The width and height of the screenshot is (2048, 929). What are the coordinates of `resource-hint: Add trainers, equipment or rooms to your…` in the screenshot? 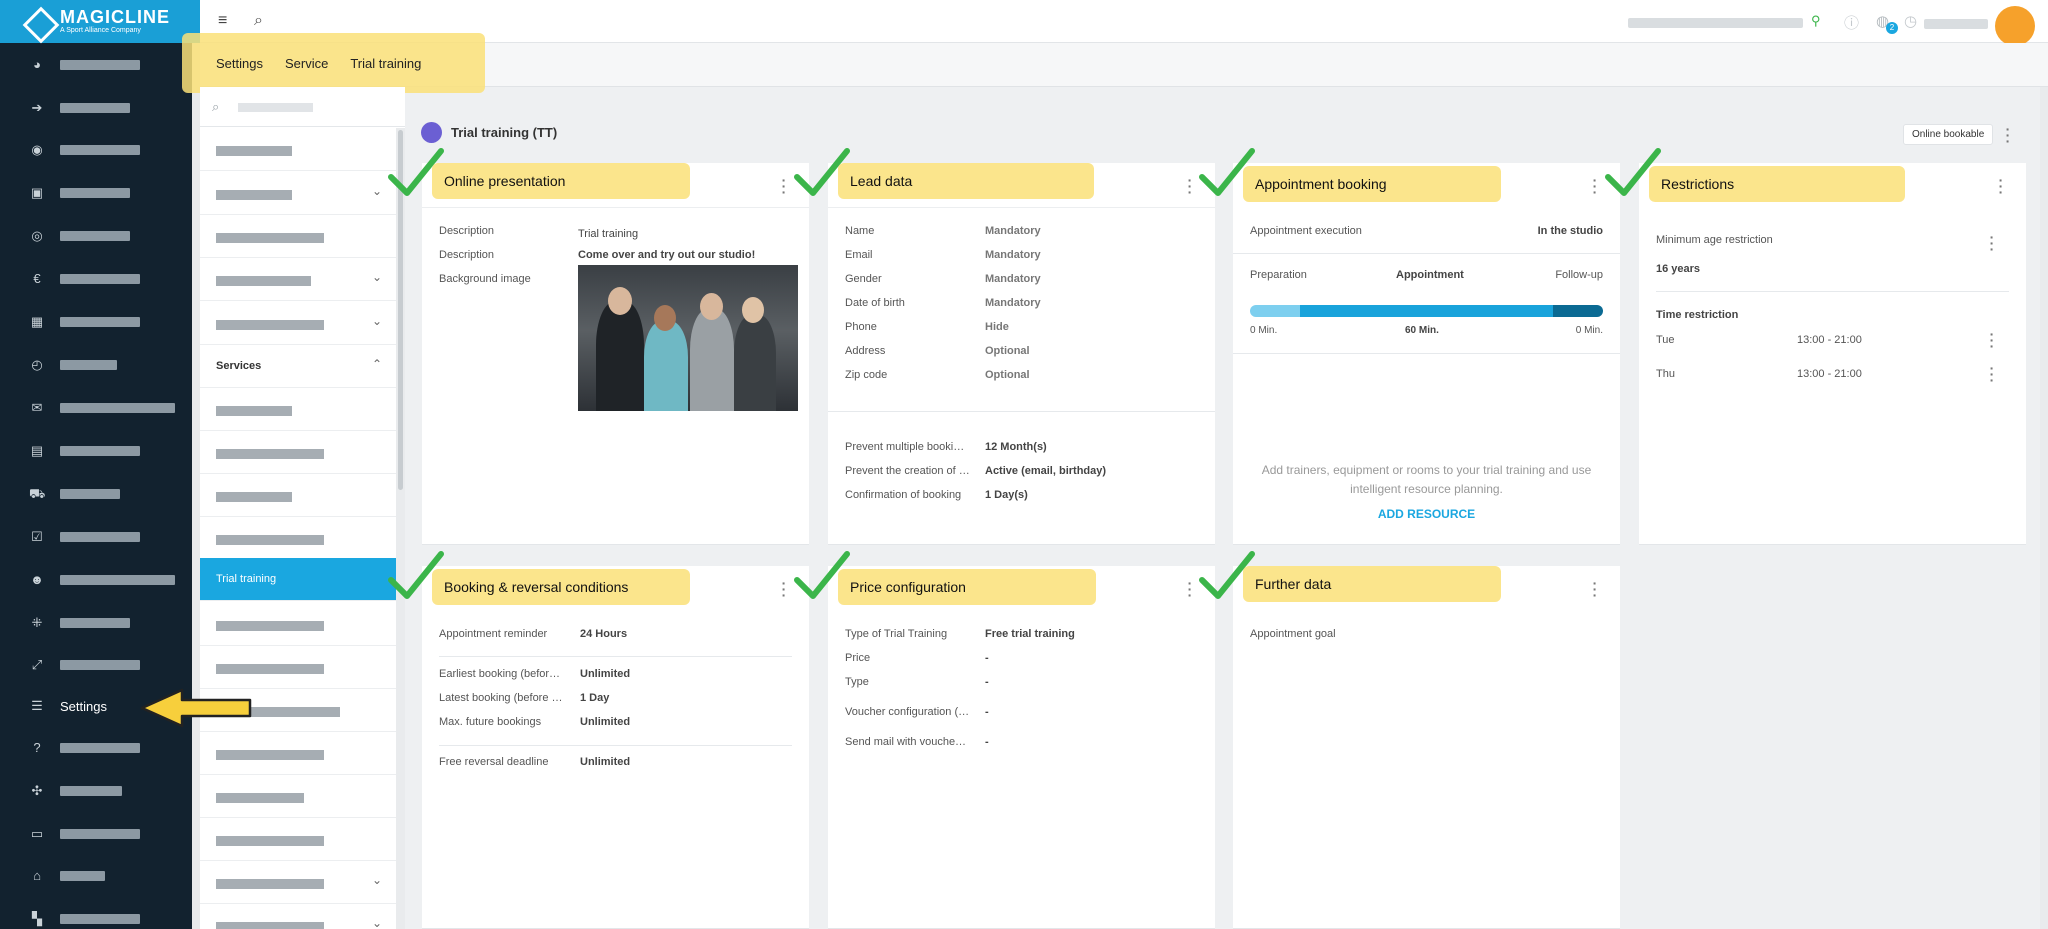 It's located at (1426, 479).